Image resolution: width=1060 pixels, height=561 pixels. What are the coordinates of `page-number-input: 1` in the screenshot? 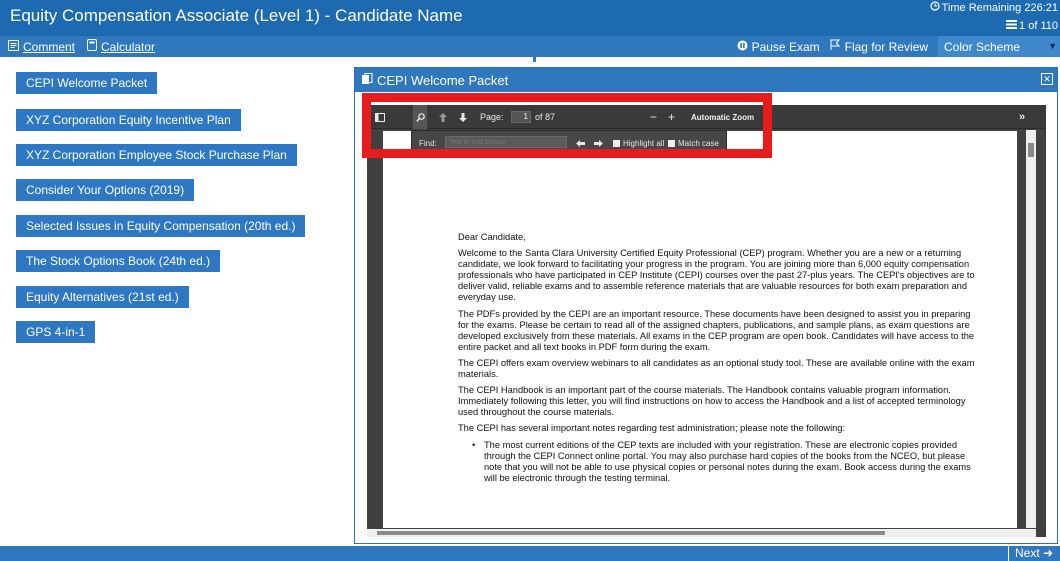 It's located at (521, 117).